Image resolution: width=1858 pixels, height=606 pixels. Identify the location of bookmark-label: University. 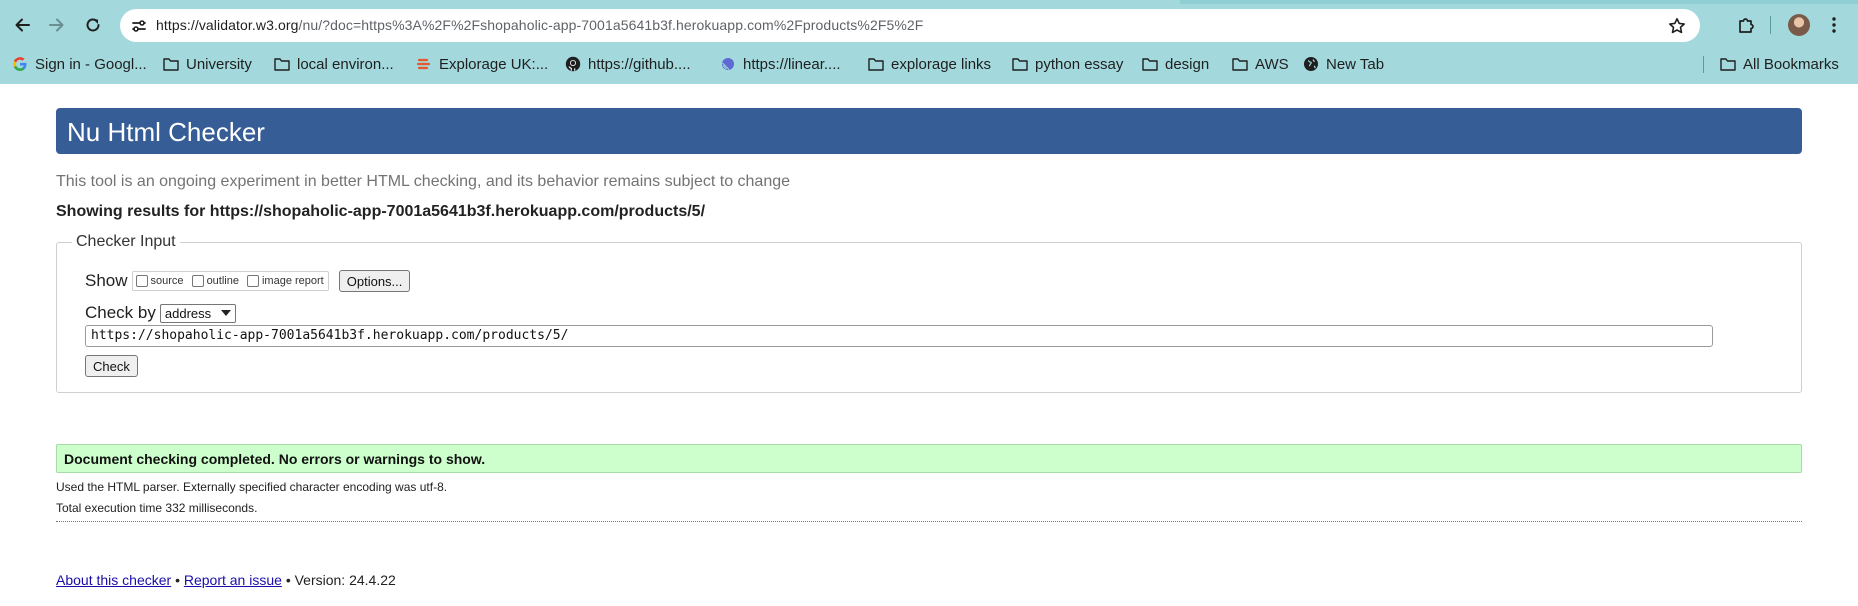
(219, 64).